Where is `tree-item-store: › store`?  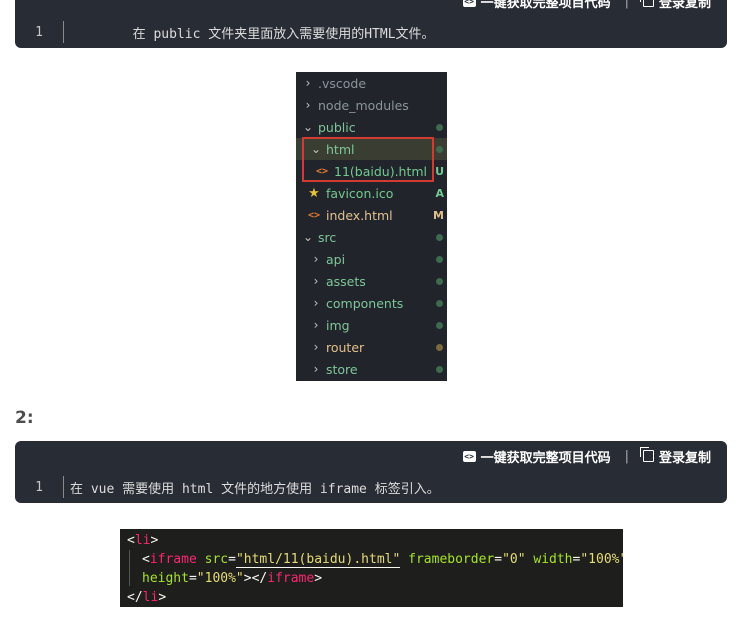
tree-item-store: › store is located at coordinates (371, 369).